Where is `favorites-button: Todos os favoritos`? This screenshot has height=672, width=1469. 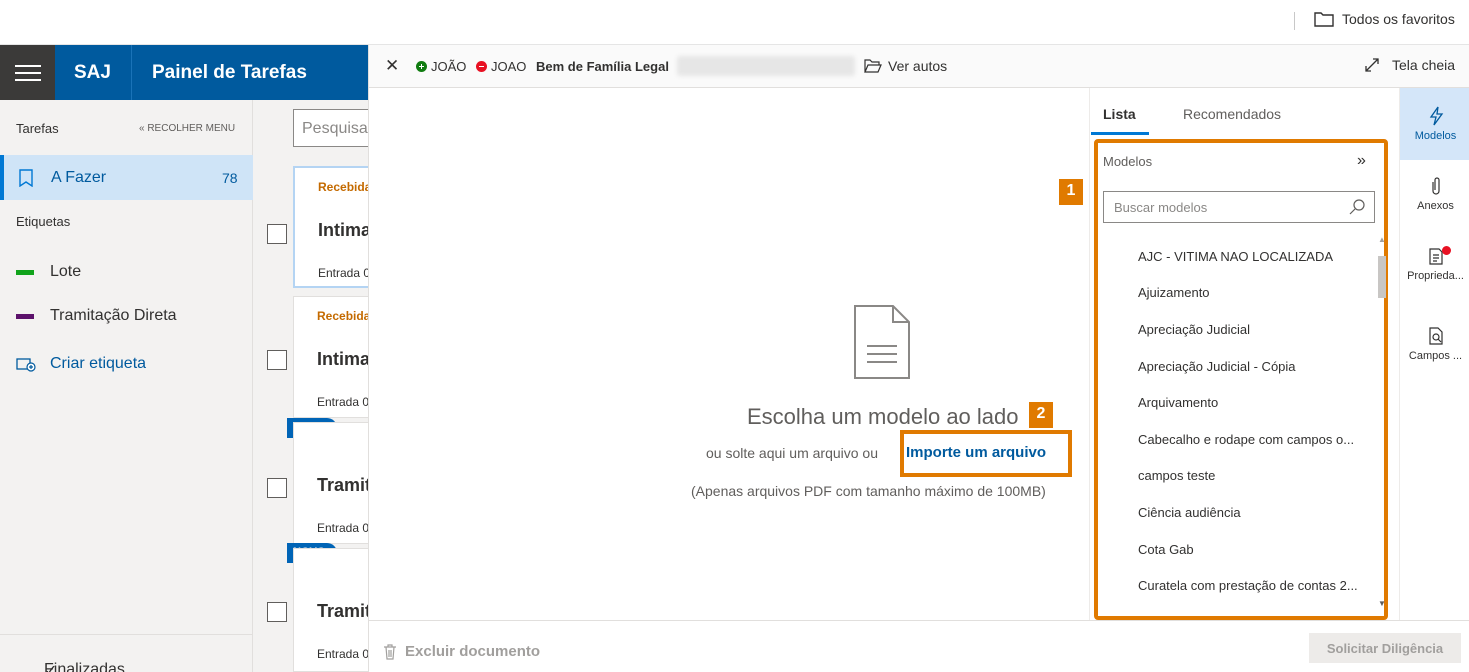
favorites-button: Todos os favoritos is located at coordinates (1384, 19).